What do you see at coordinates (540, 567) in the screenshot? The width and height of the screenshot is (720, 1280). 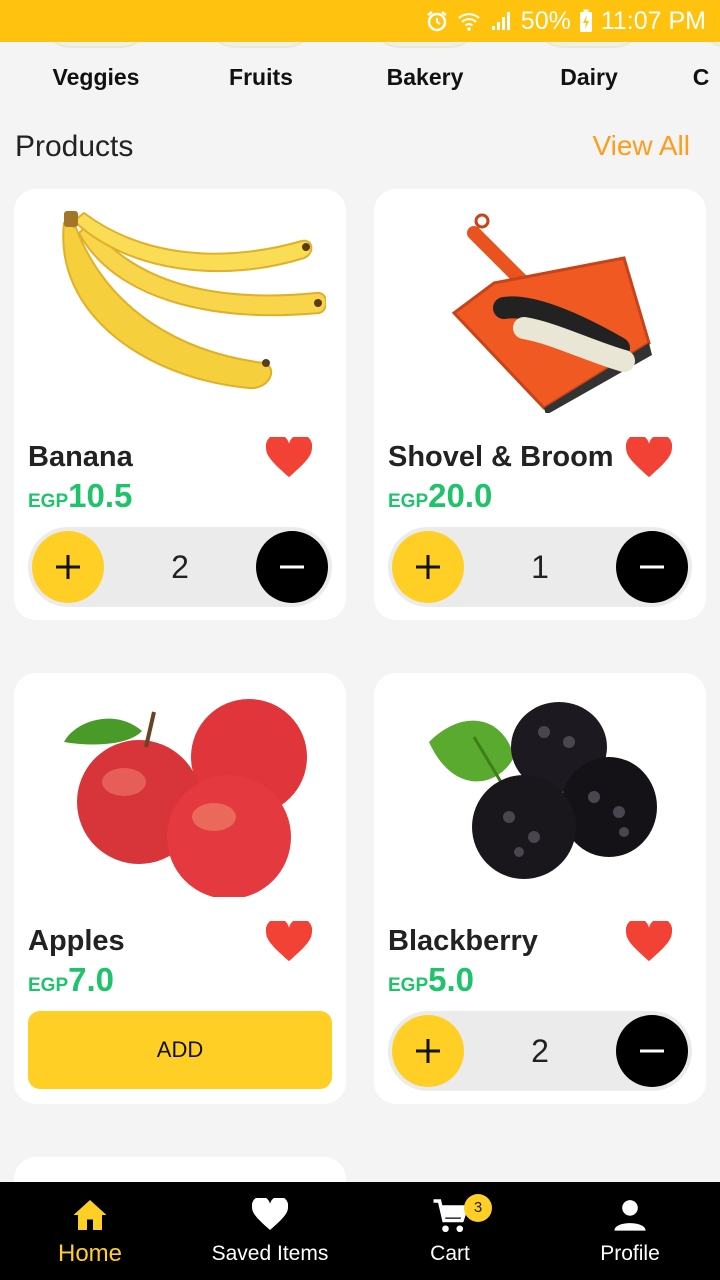 I see `quantity-stepper: 1` at bounding box center [540, 567].